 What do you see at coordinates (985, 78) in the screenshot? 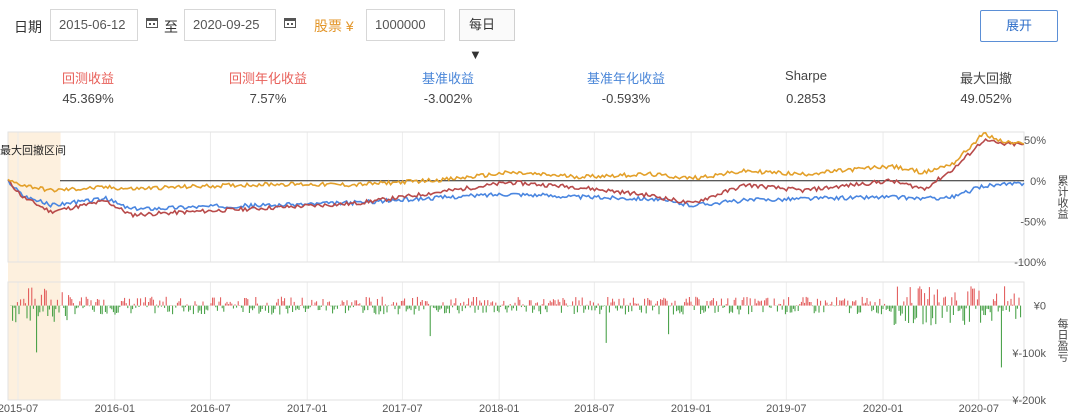
I see `metric-label: 最大回撤` at bounding box center [985, 78].